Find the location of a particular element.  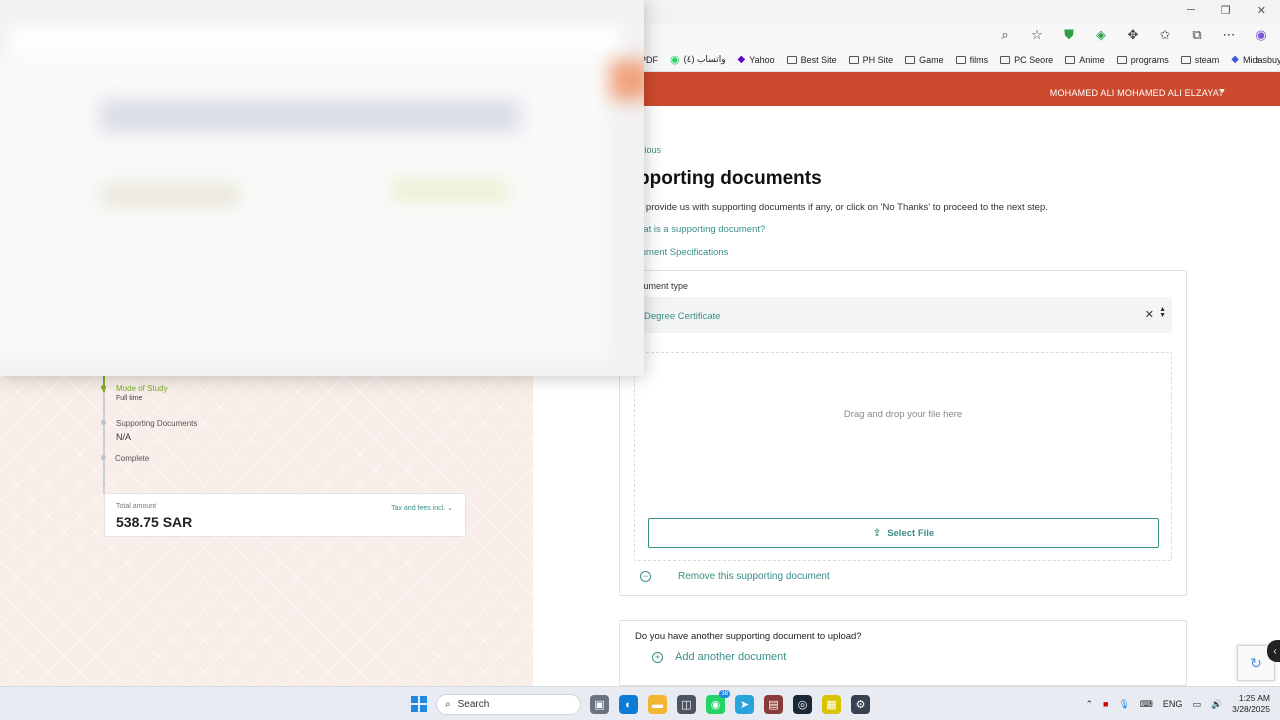

shield-icon: ⛊ is located at coordinates (1069, 35).